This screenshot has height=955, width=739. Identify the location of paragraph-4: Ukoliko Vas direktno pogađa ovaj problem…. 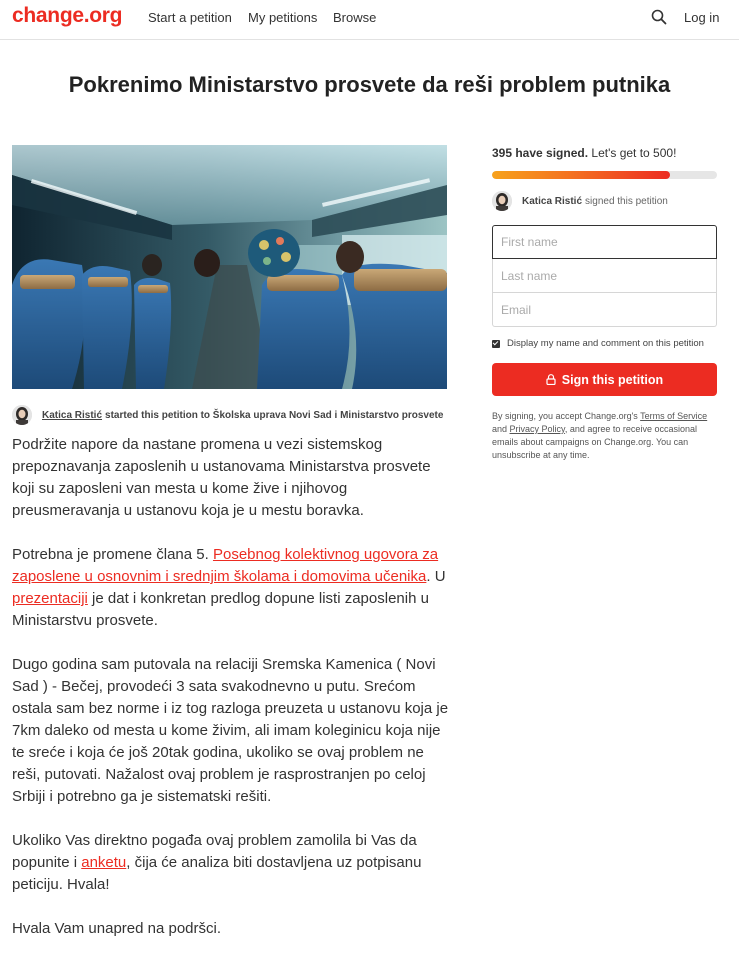
(217, 862).